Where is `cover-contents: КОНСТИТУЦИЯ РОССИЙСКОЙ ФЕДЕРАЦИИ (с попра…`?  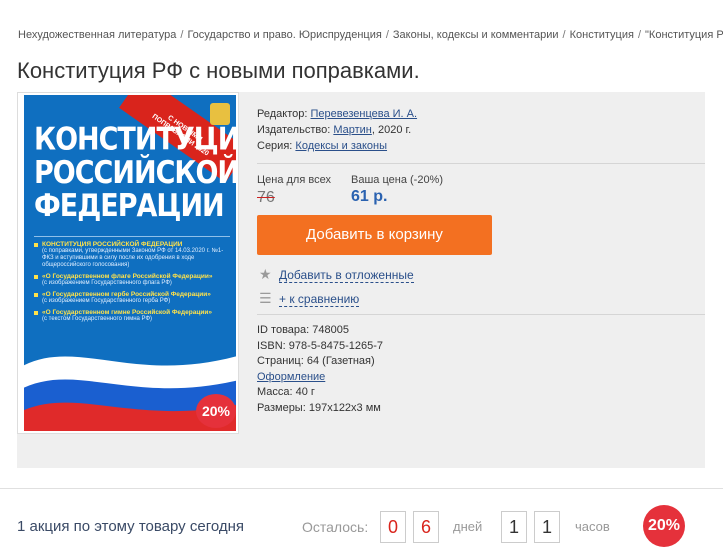
cover-contents: КОНСТИТУЦИЯ РОССИЙСКОЙ ФЕДЕРАЦИИ (с попра… is located at coordinates (132, 284).